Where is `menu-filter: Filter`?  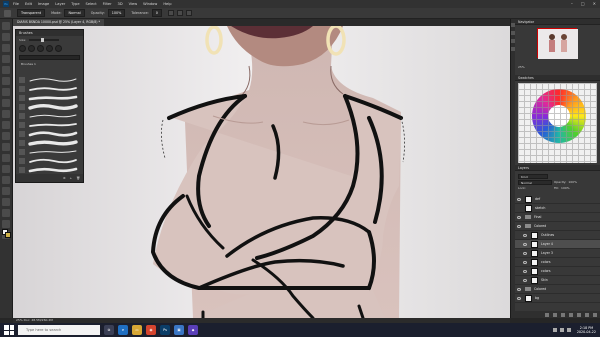 menu-filter: Filter is located at coordinates (107, 4).